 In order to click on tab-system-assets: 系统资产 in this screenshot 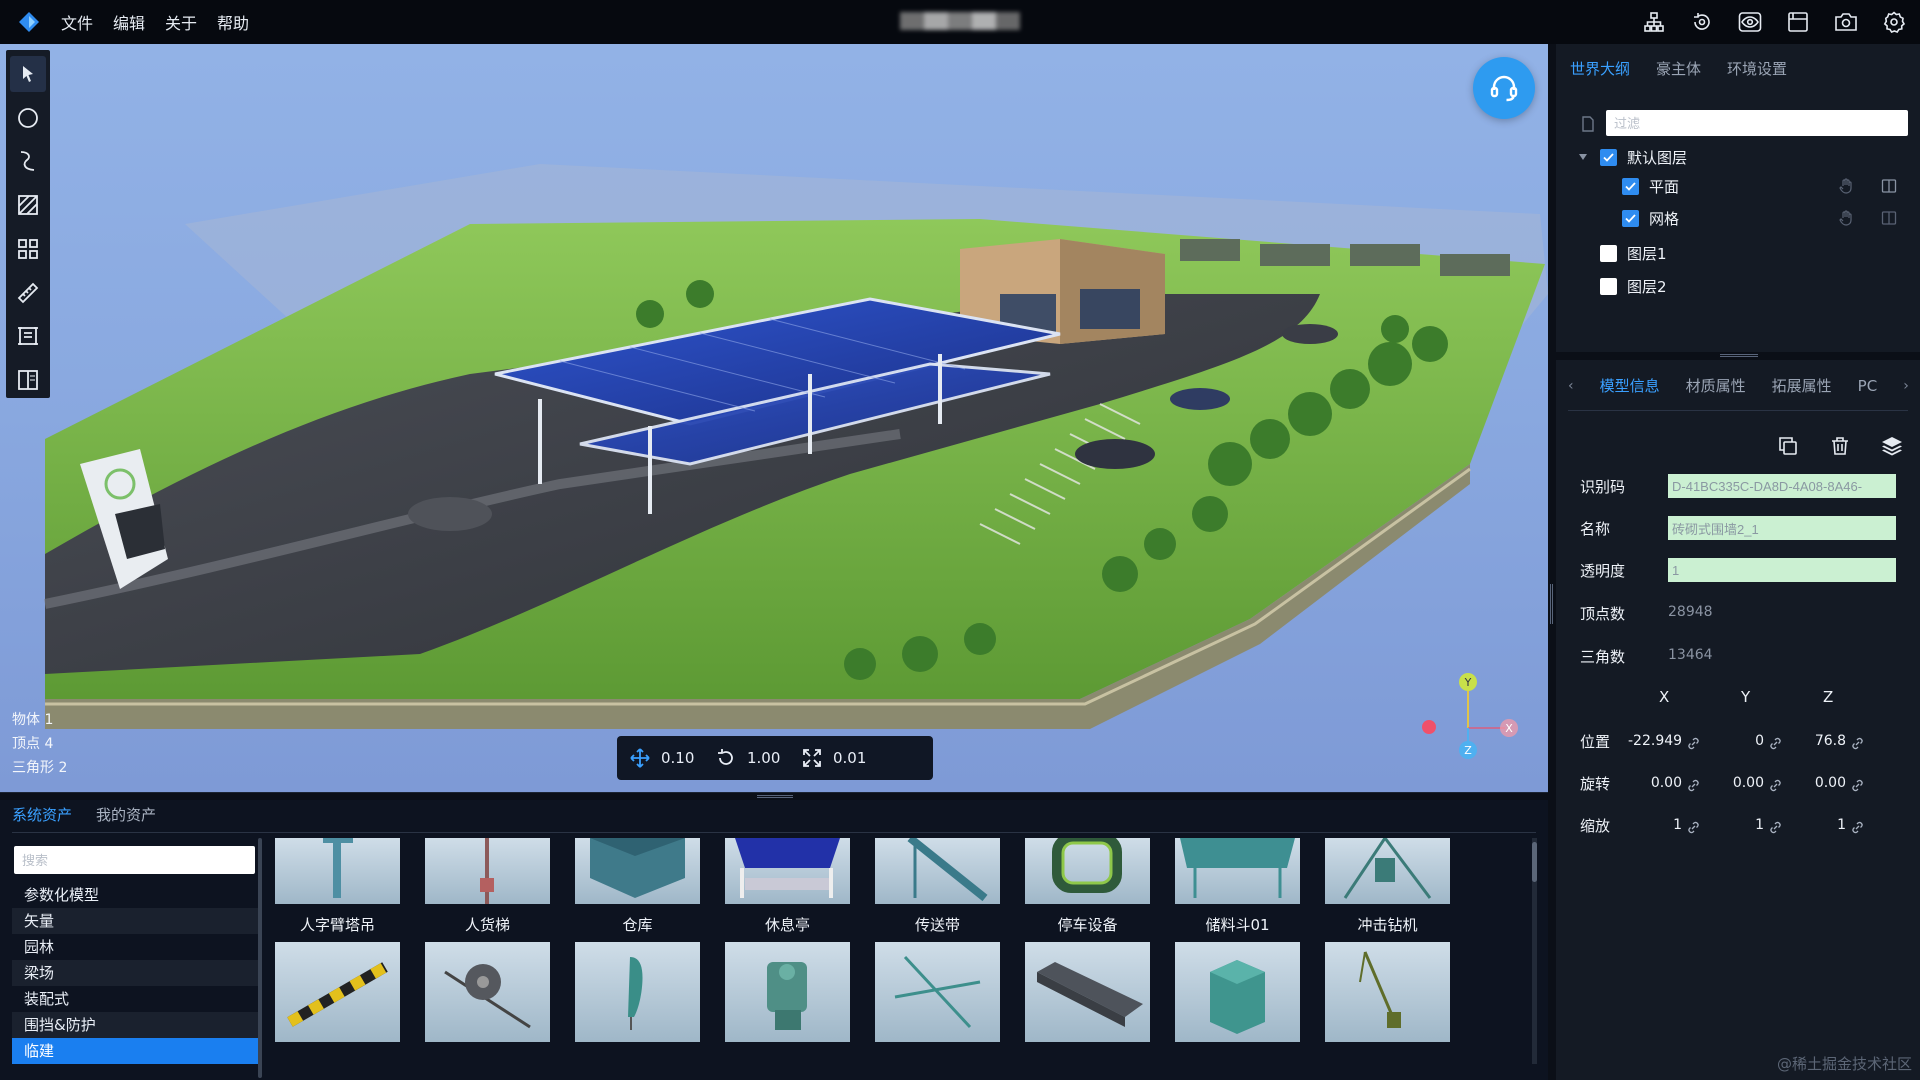, I will do `click(42, 817)`.